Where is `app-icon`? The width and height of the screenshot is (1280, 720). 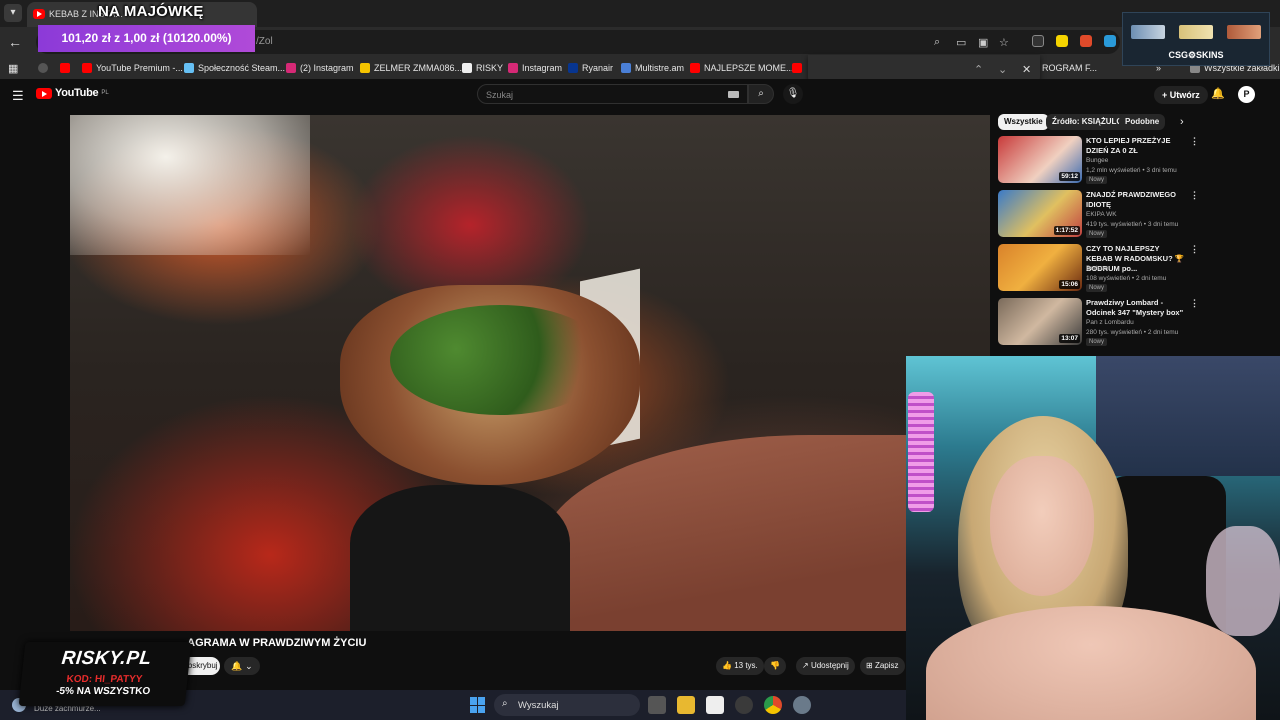
app-icon is located at coordinates (744, 705).